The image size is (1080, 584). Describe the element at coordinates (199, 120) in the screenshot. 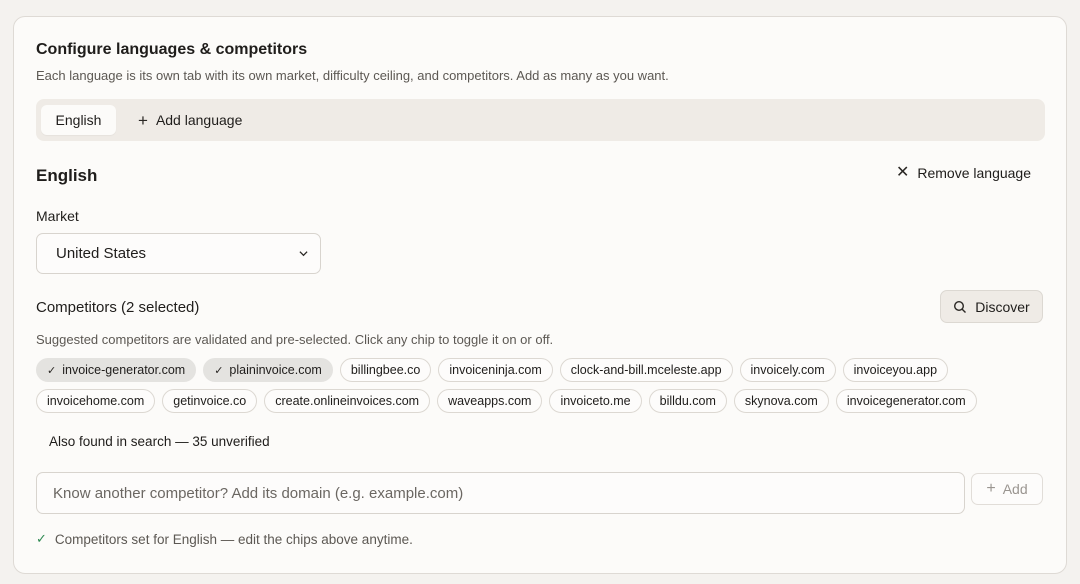

I see `add-language-label: Add language` at that location.